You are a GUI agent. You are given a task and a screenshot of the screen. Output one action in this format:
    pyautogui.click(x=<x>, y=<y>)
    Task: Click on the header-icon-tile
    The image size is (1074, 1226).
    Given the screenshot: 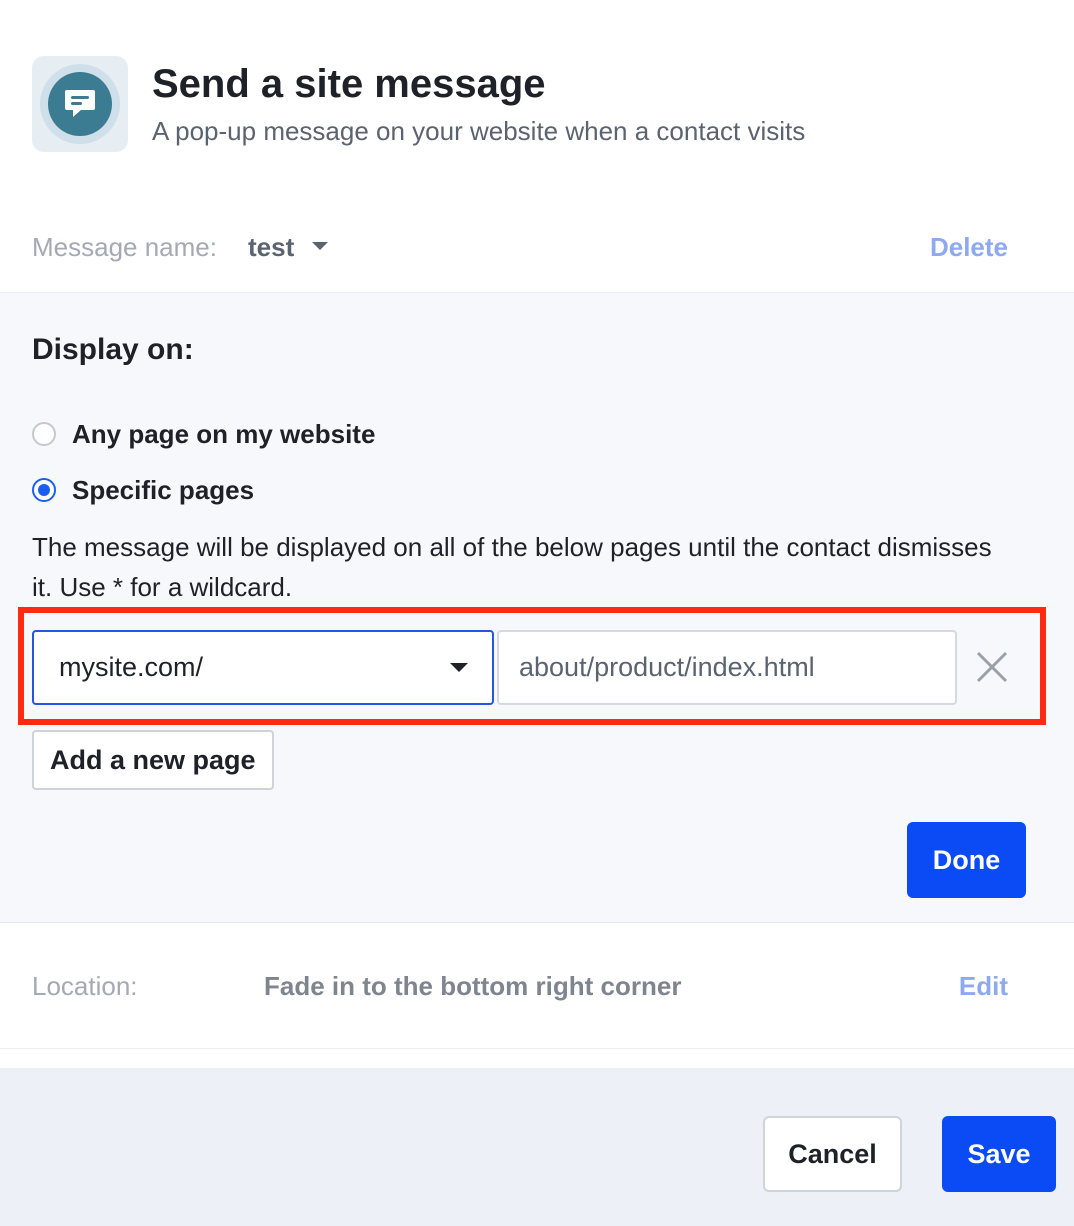 What is the action you would take?
    pyautogui.click(x=80, y=104)
    